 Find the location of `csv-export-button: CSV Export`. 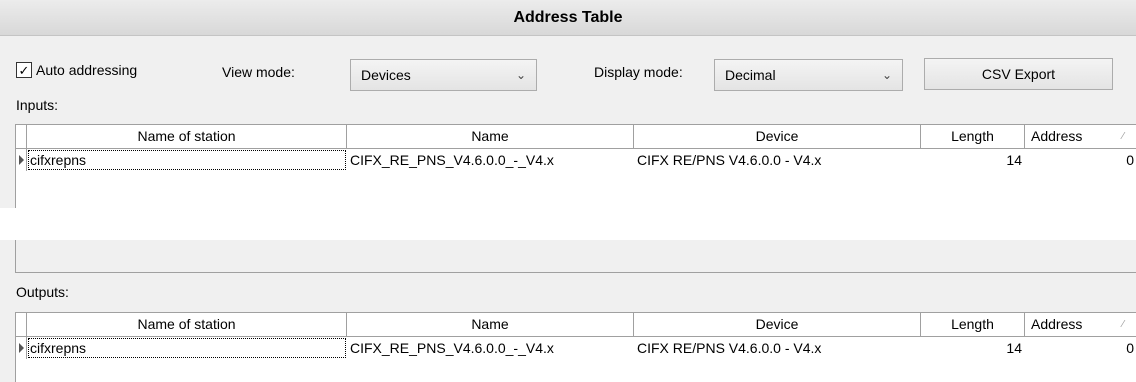

csv-export-button: CSV Export is located at coordinates (1018, 74).